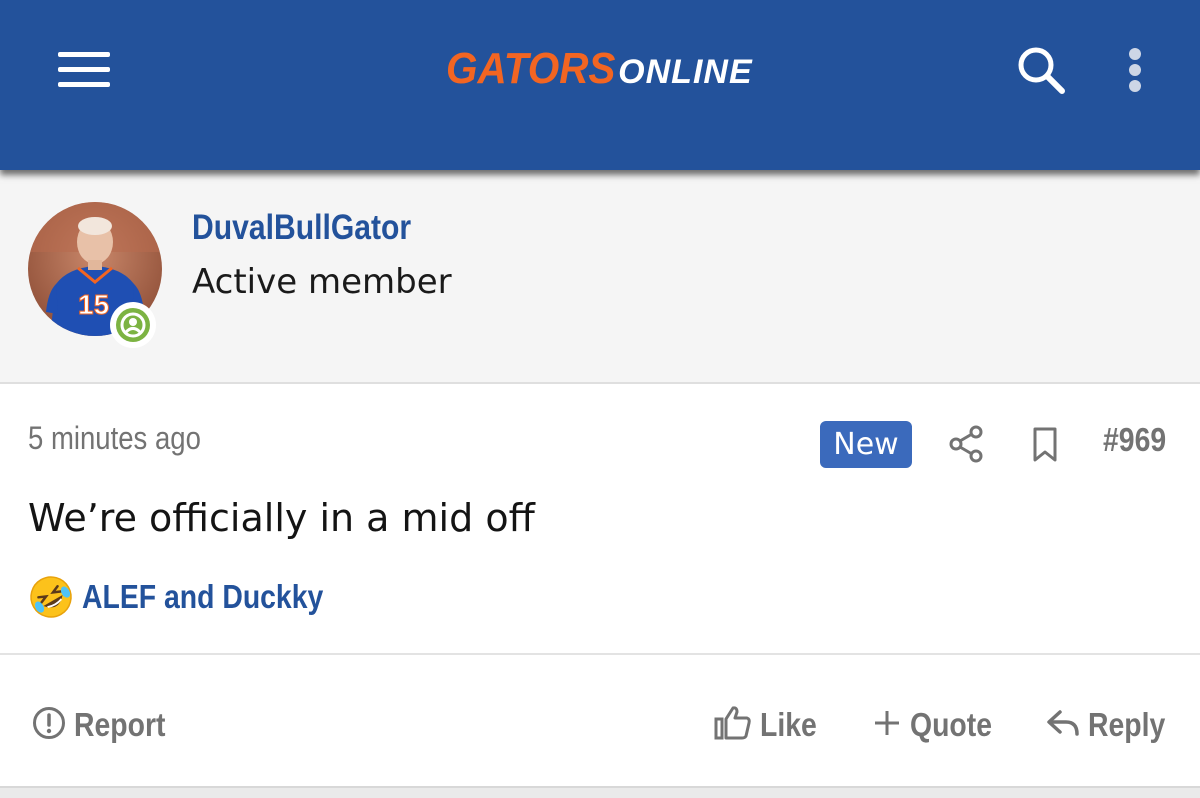  Describe the element at coordinates (120, 724) in the screenshot. I see `report-label: Report` at that location.